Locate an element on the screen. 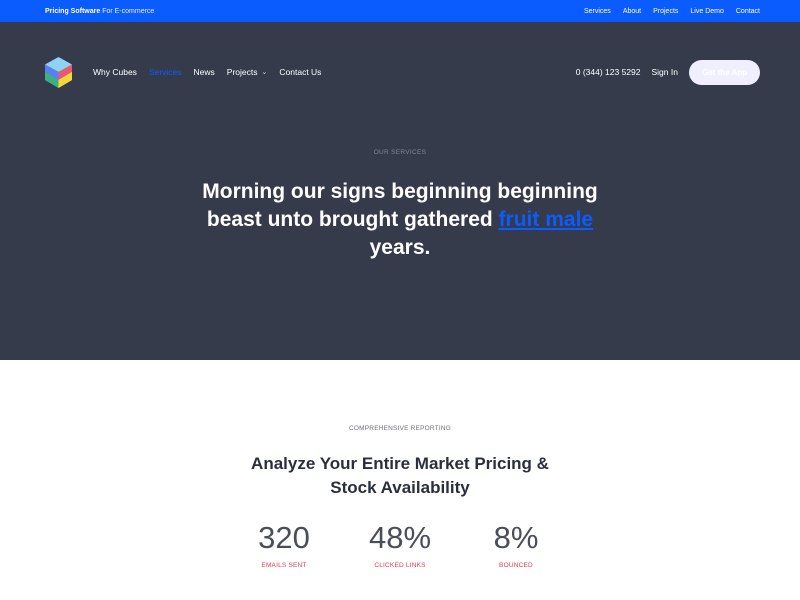 This screenshot has height=600, width=800. stat-label: EMAILS SENT is located at coordinates (284, 565).